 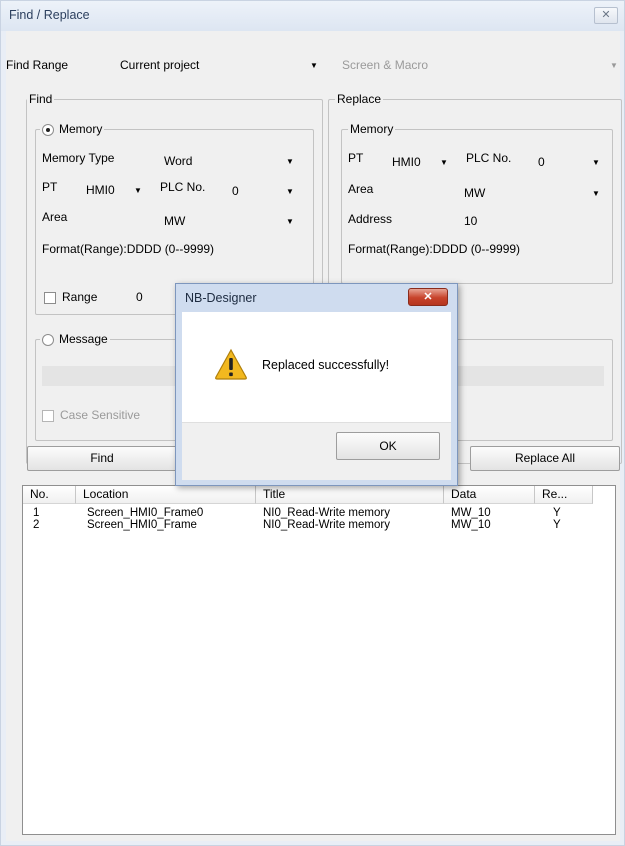 I want to click on memory-type-select: Word ▼, so click(x=231, y=161).